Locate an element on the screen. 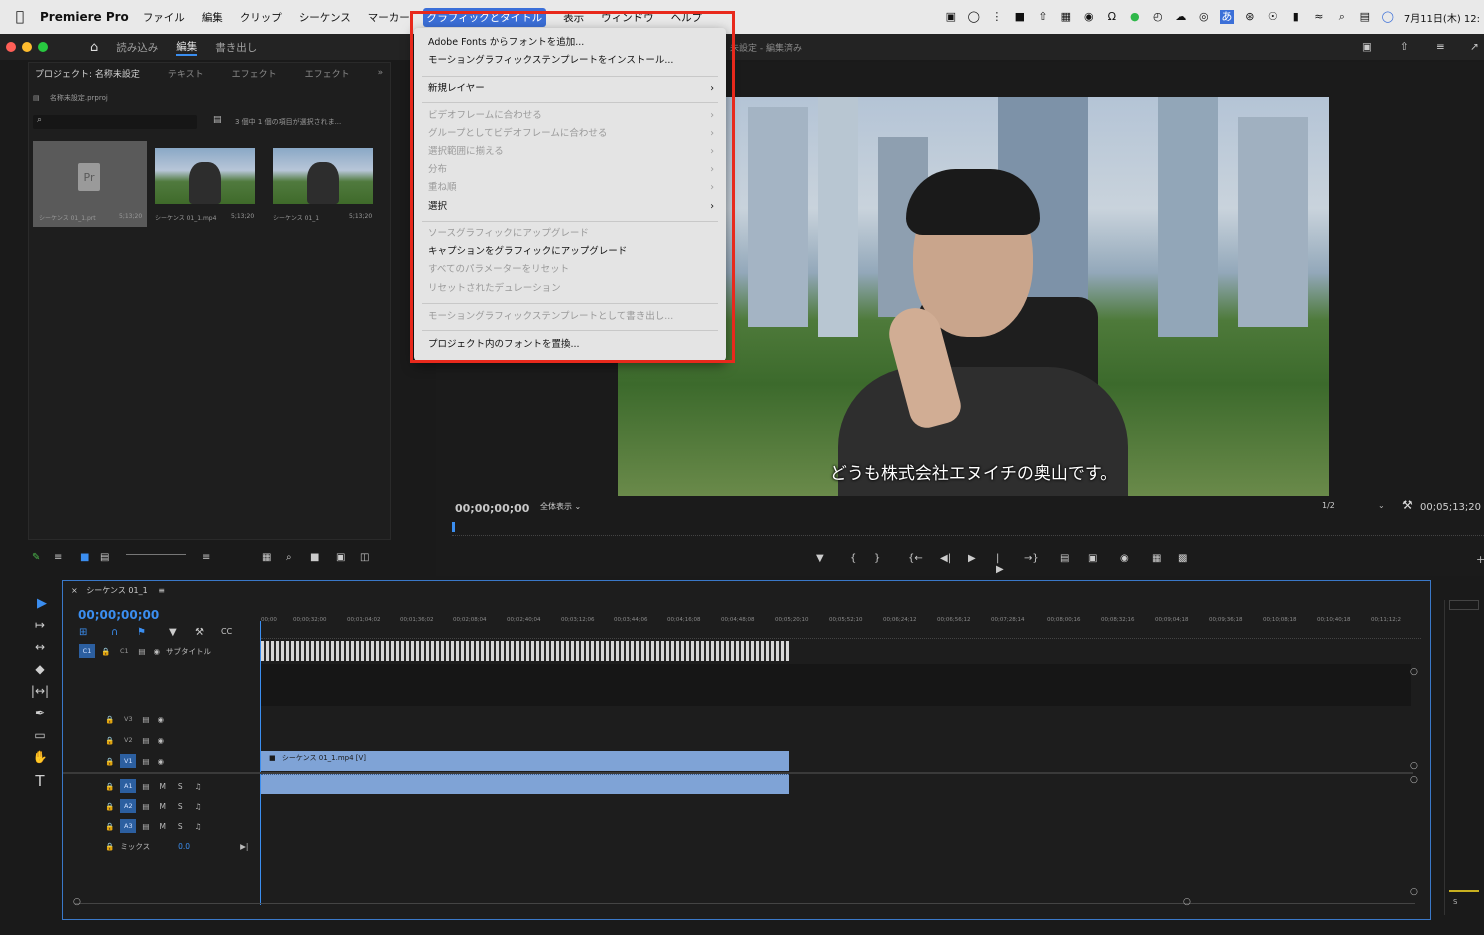  scroll-handle-left: ○ is located at coordinates (77, 902).